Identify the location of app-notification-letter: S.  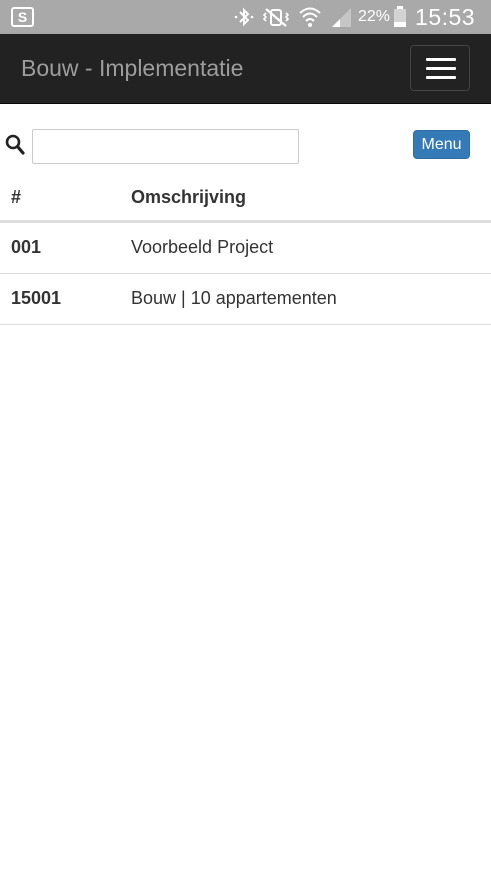
(22, 17).